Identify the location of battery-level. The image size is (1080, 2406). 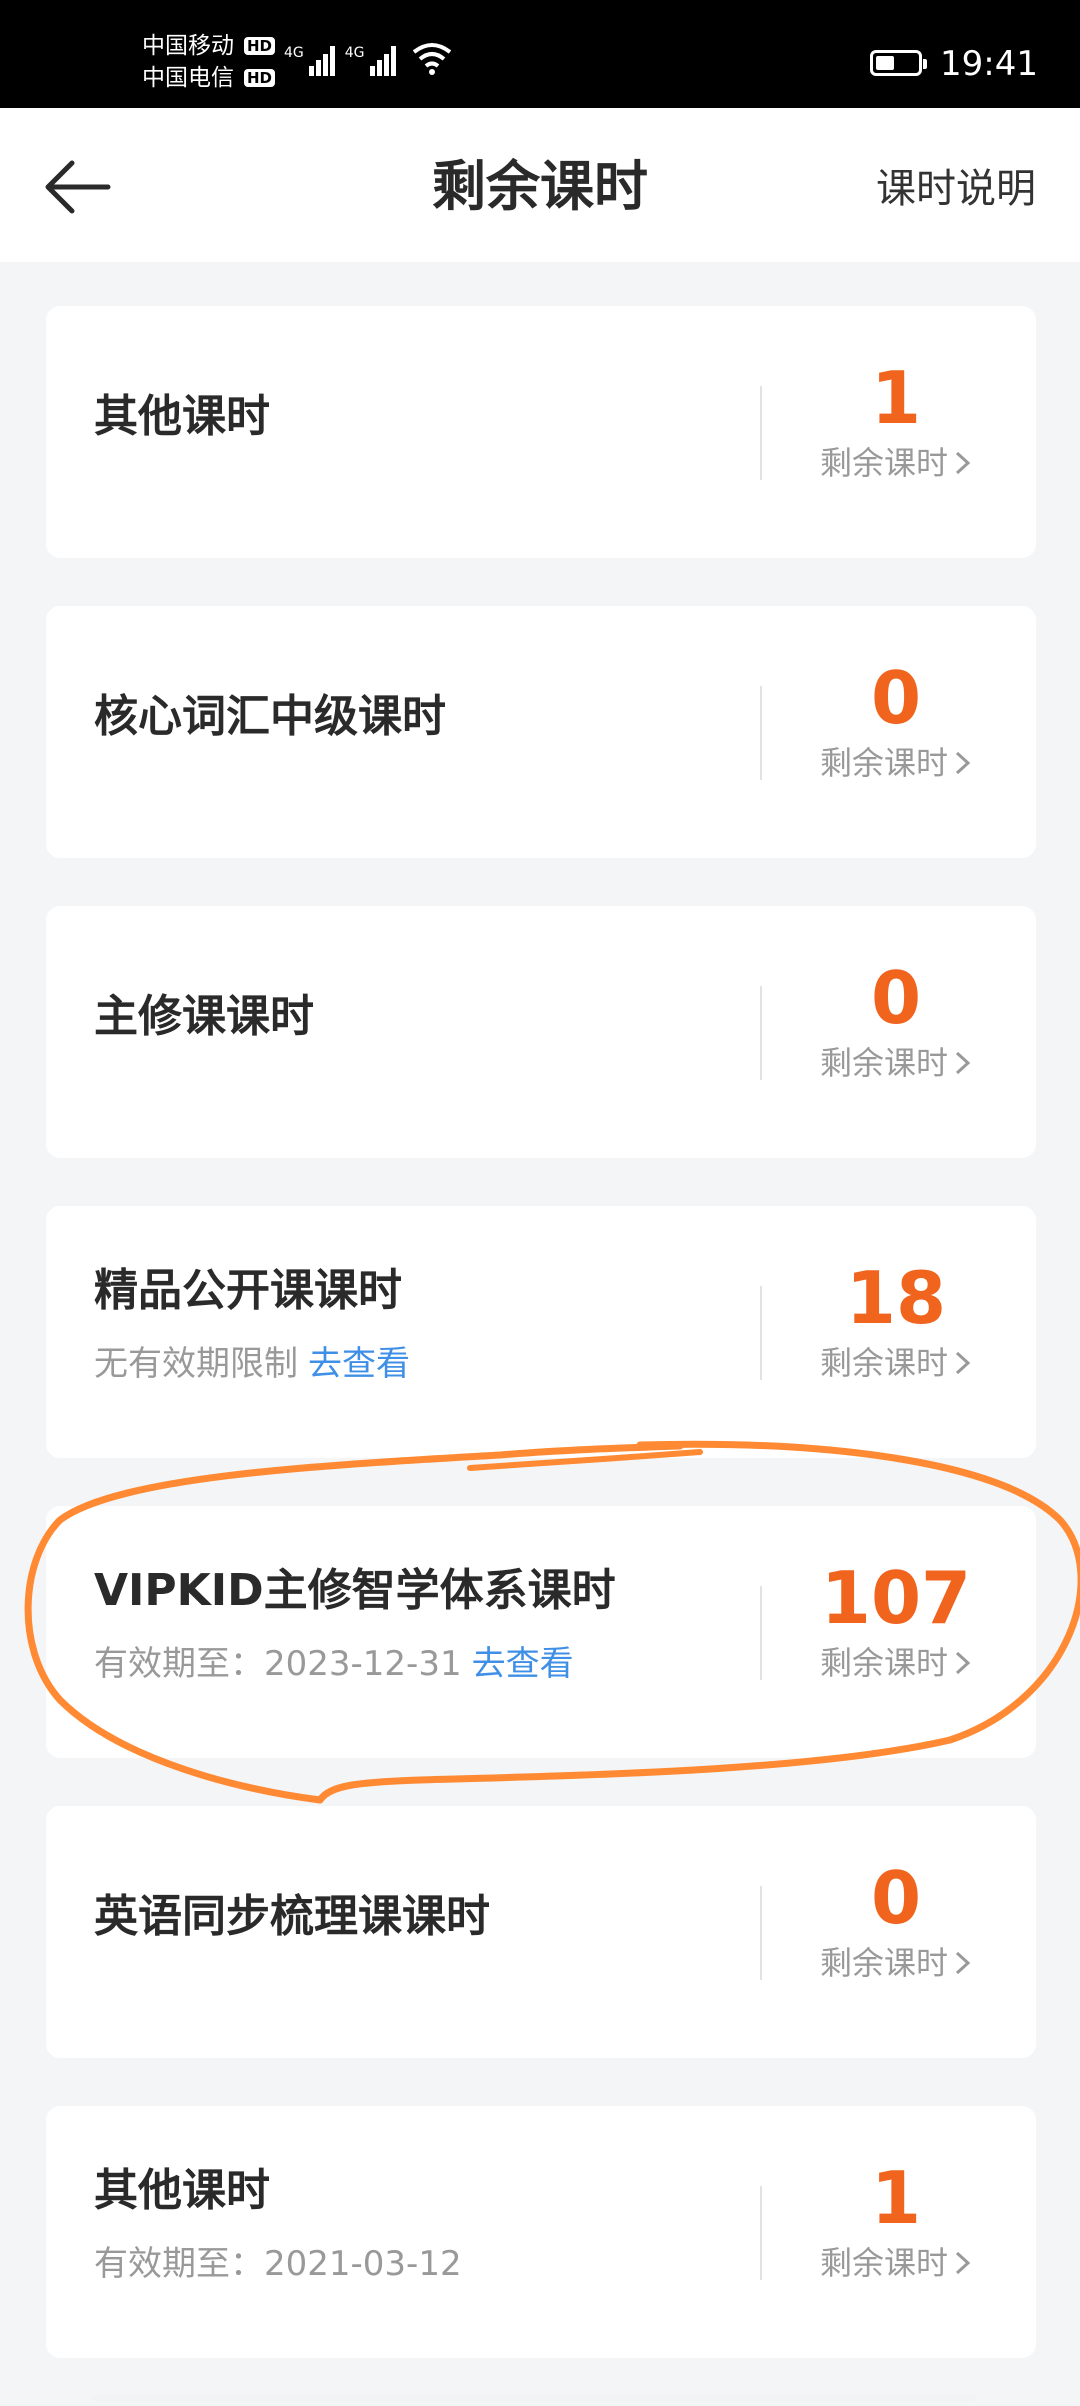
(885, 63).